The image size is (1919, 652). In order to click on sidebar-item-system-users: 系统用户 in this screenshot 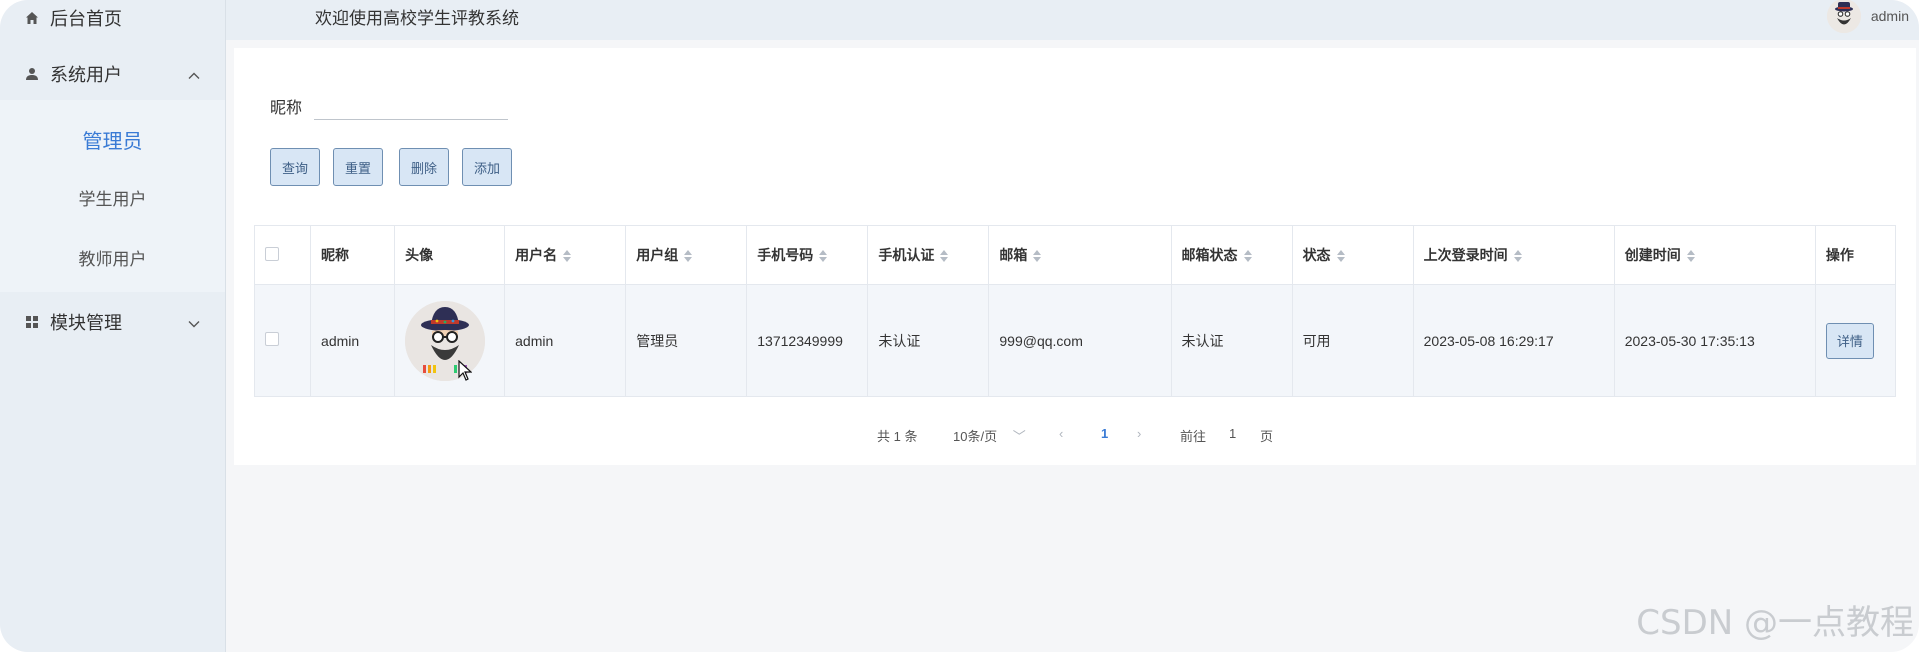, I will do `click(112, 74)`.